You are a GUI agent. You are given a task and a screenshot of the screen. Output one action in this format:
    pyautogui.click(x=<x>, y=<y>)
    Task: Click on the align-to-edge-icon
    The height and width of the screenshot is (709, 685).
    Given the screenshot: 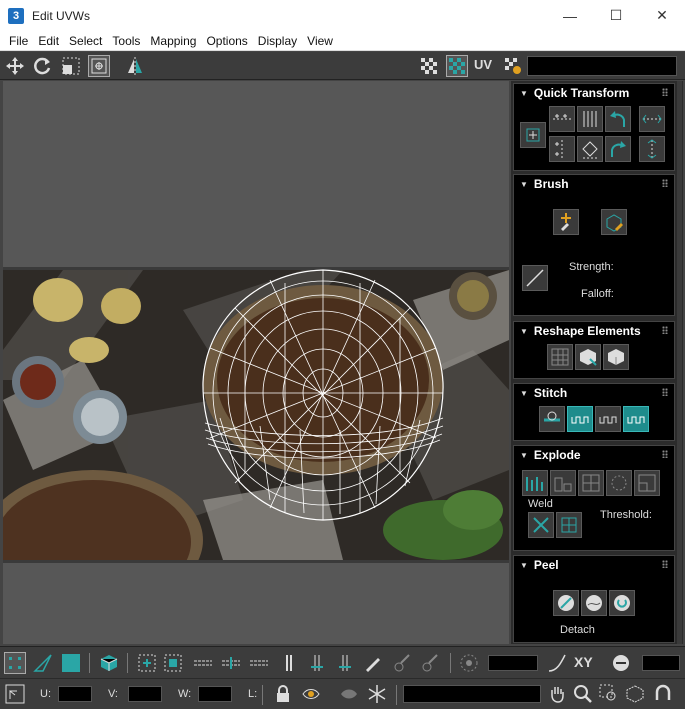 What is the action you would take?
    pyautogui.click(x=562, y=149)
    